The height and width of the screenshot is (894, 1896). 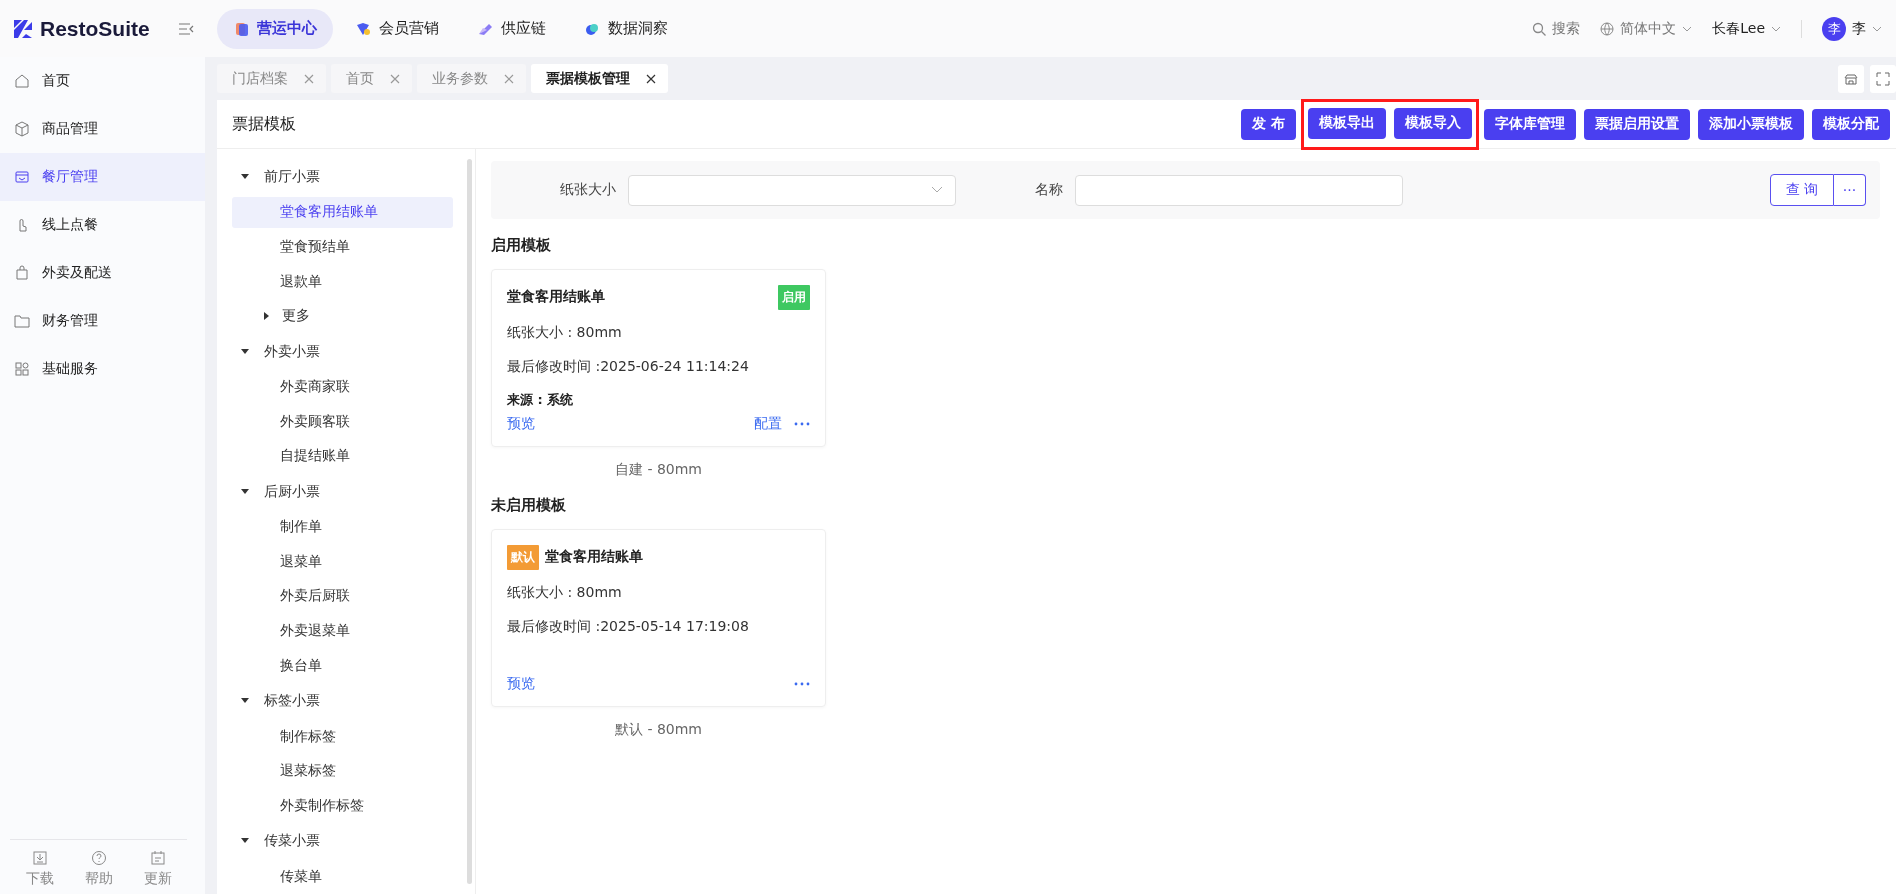 What do you see at coordinates (346, 701) in the screenshot?
I see `tree-group: 标签小票` at bounding box center [346, 701].